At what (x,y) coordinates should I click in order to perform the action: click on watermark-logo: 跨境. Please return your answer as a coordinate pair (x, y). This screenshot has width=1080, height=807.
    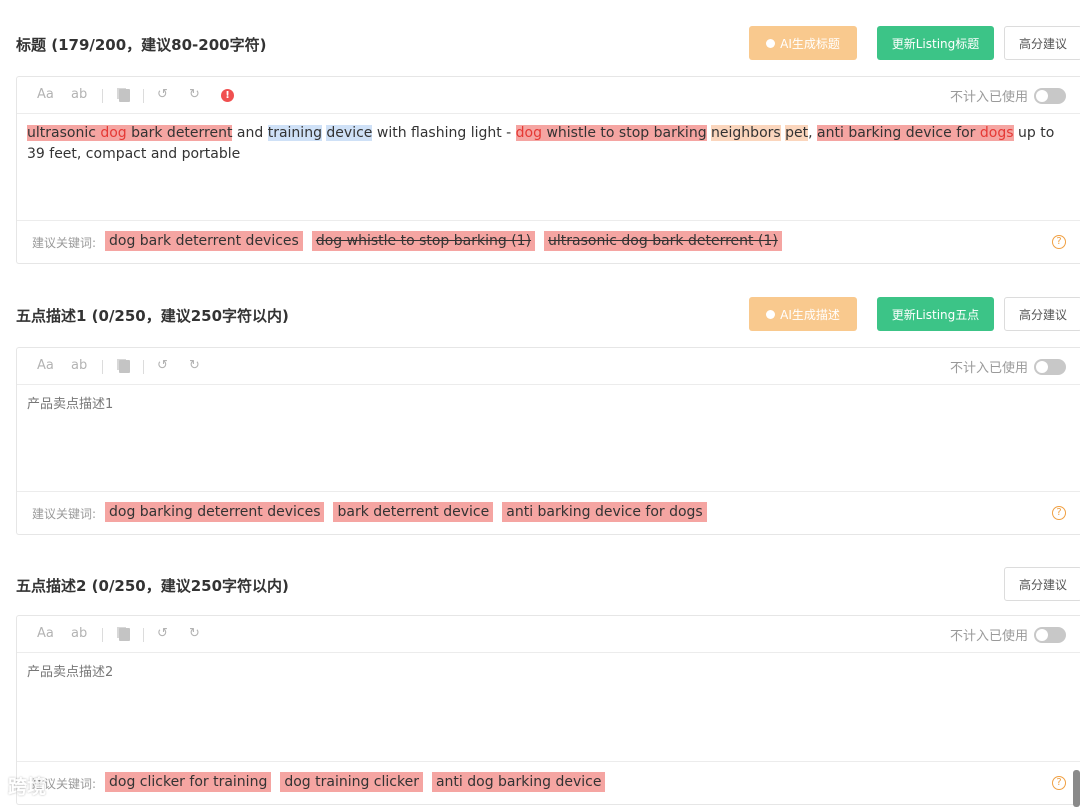
    Looking at the image, I should click on (27, 787).